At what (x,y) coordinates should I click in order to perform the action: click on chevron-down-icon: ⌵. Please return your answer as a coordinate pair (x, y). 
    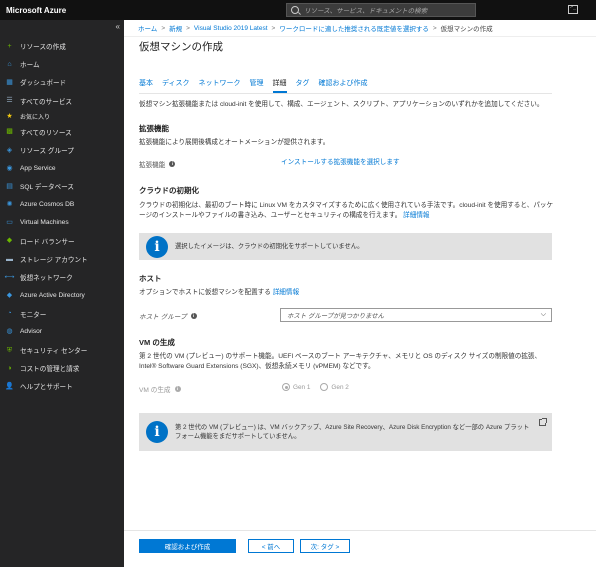
    Looking at the image, I should click on (543, 314).